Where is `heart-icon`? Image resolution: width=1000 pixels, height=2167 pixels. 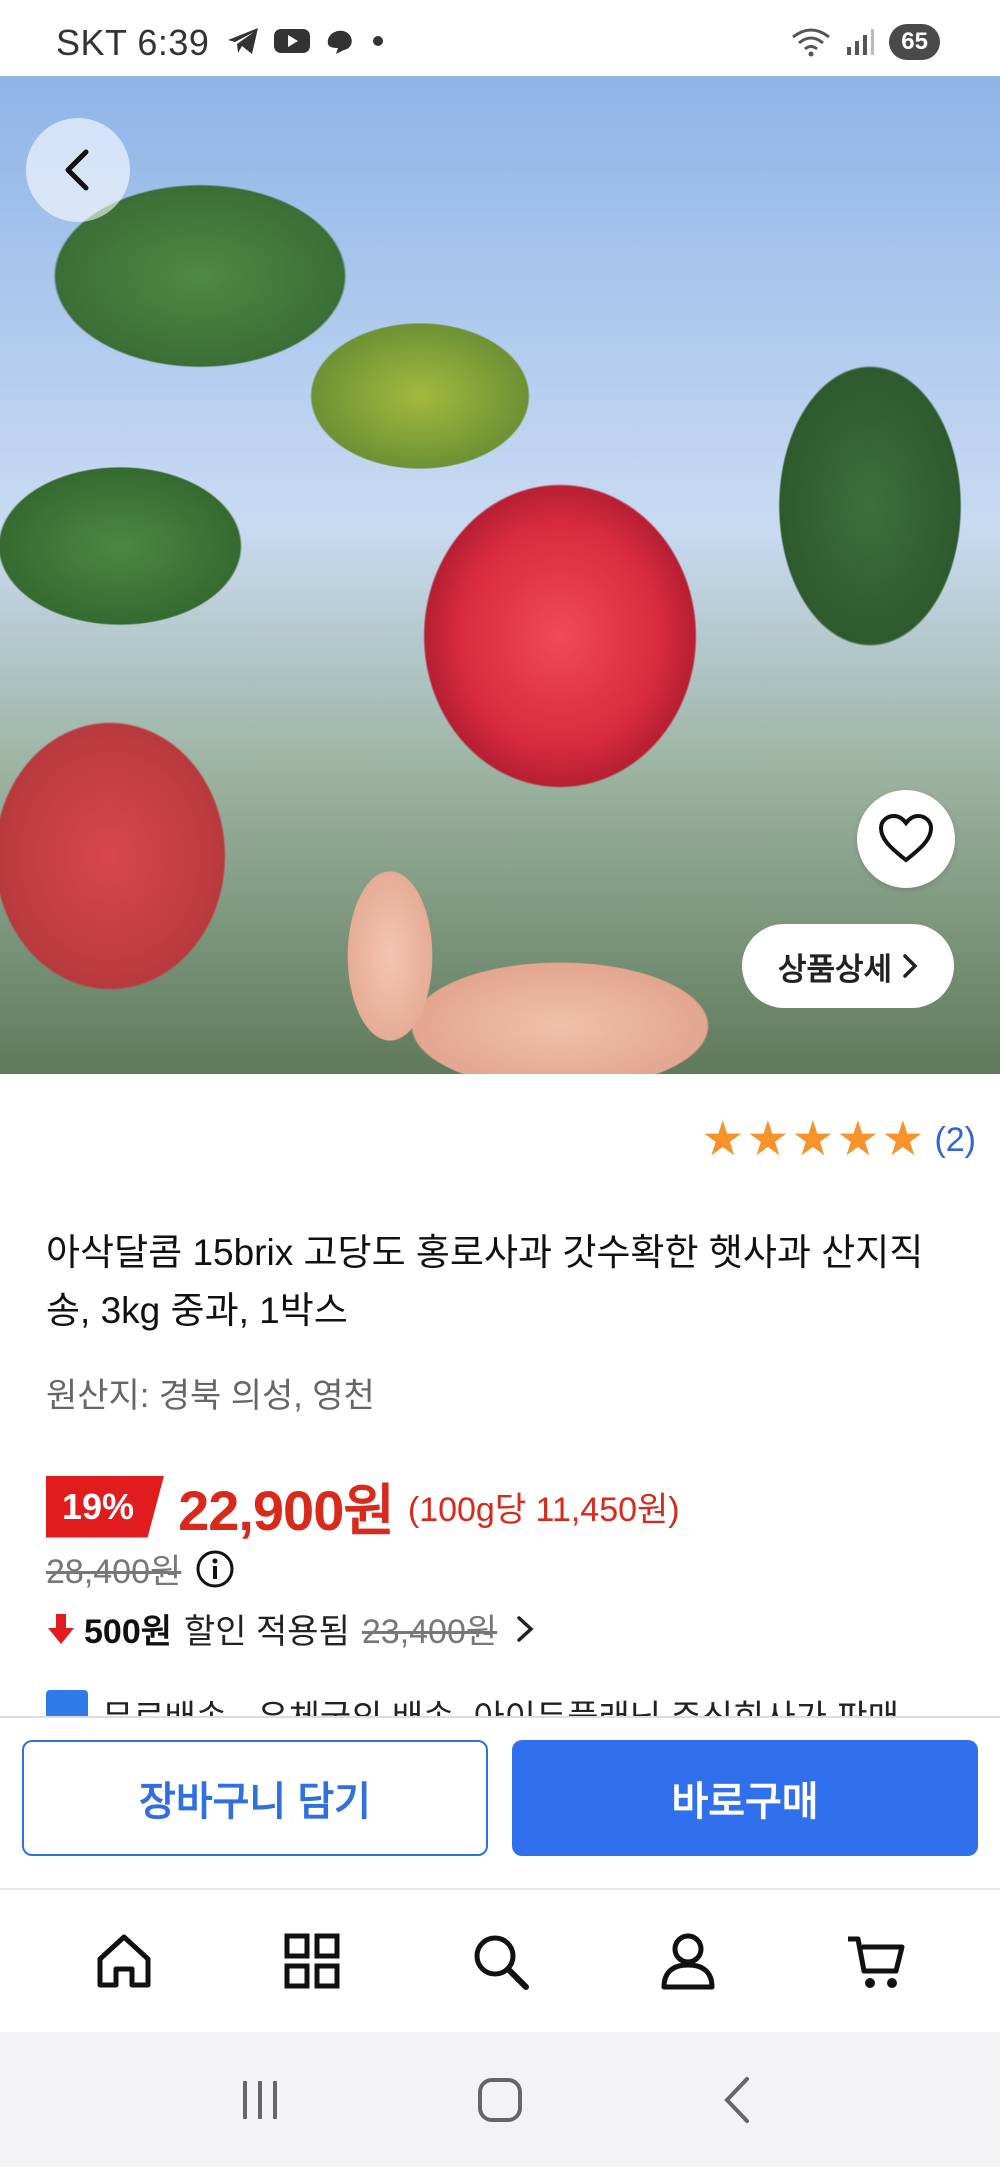
heart-icon is located at coordinates (906, 838).